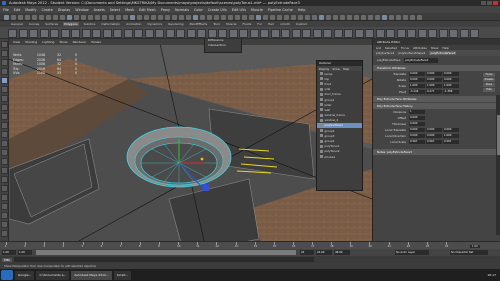 The width and height of the screenshot is (500, 281). I want to click on attribute-scrollbar, so click(498, 165).